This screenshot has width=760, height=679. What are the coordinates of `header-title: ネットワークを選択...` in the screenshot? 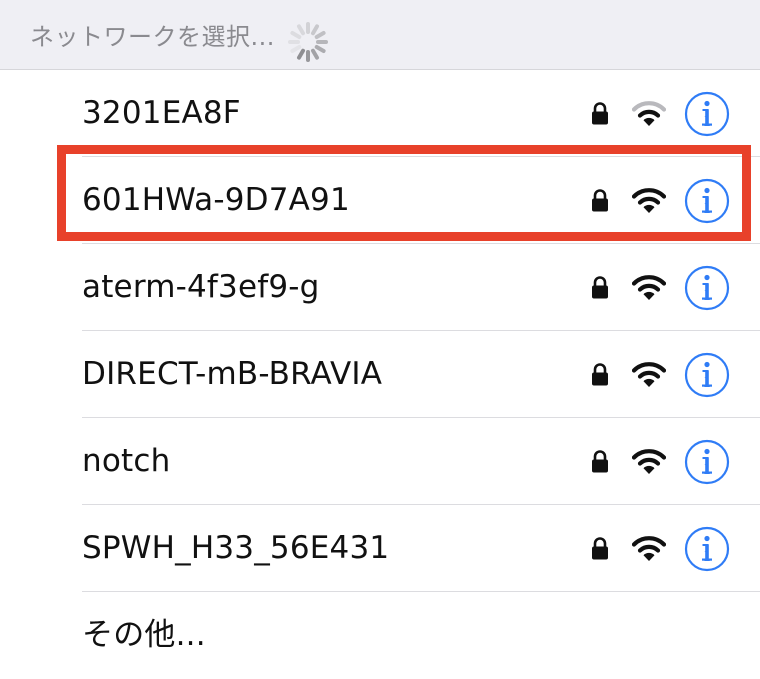 It's located at (152, 37).